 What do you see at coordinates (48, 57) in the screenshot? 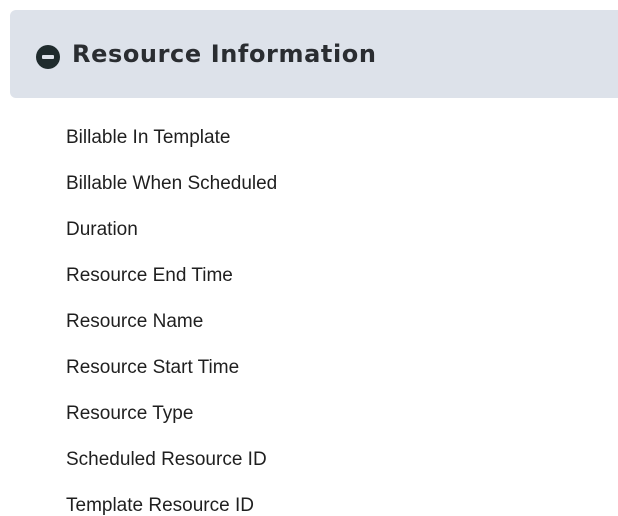
I see `minus-circle-icon` at bounding box center [48, 57].